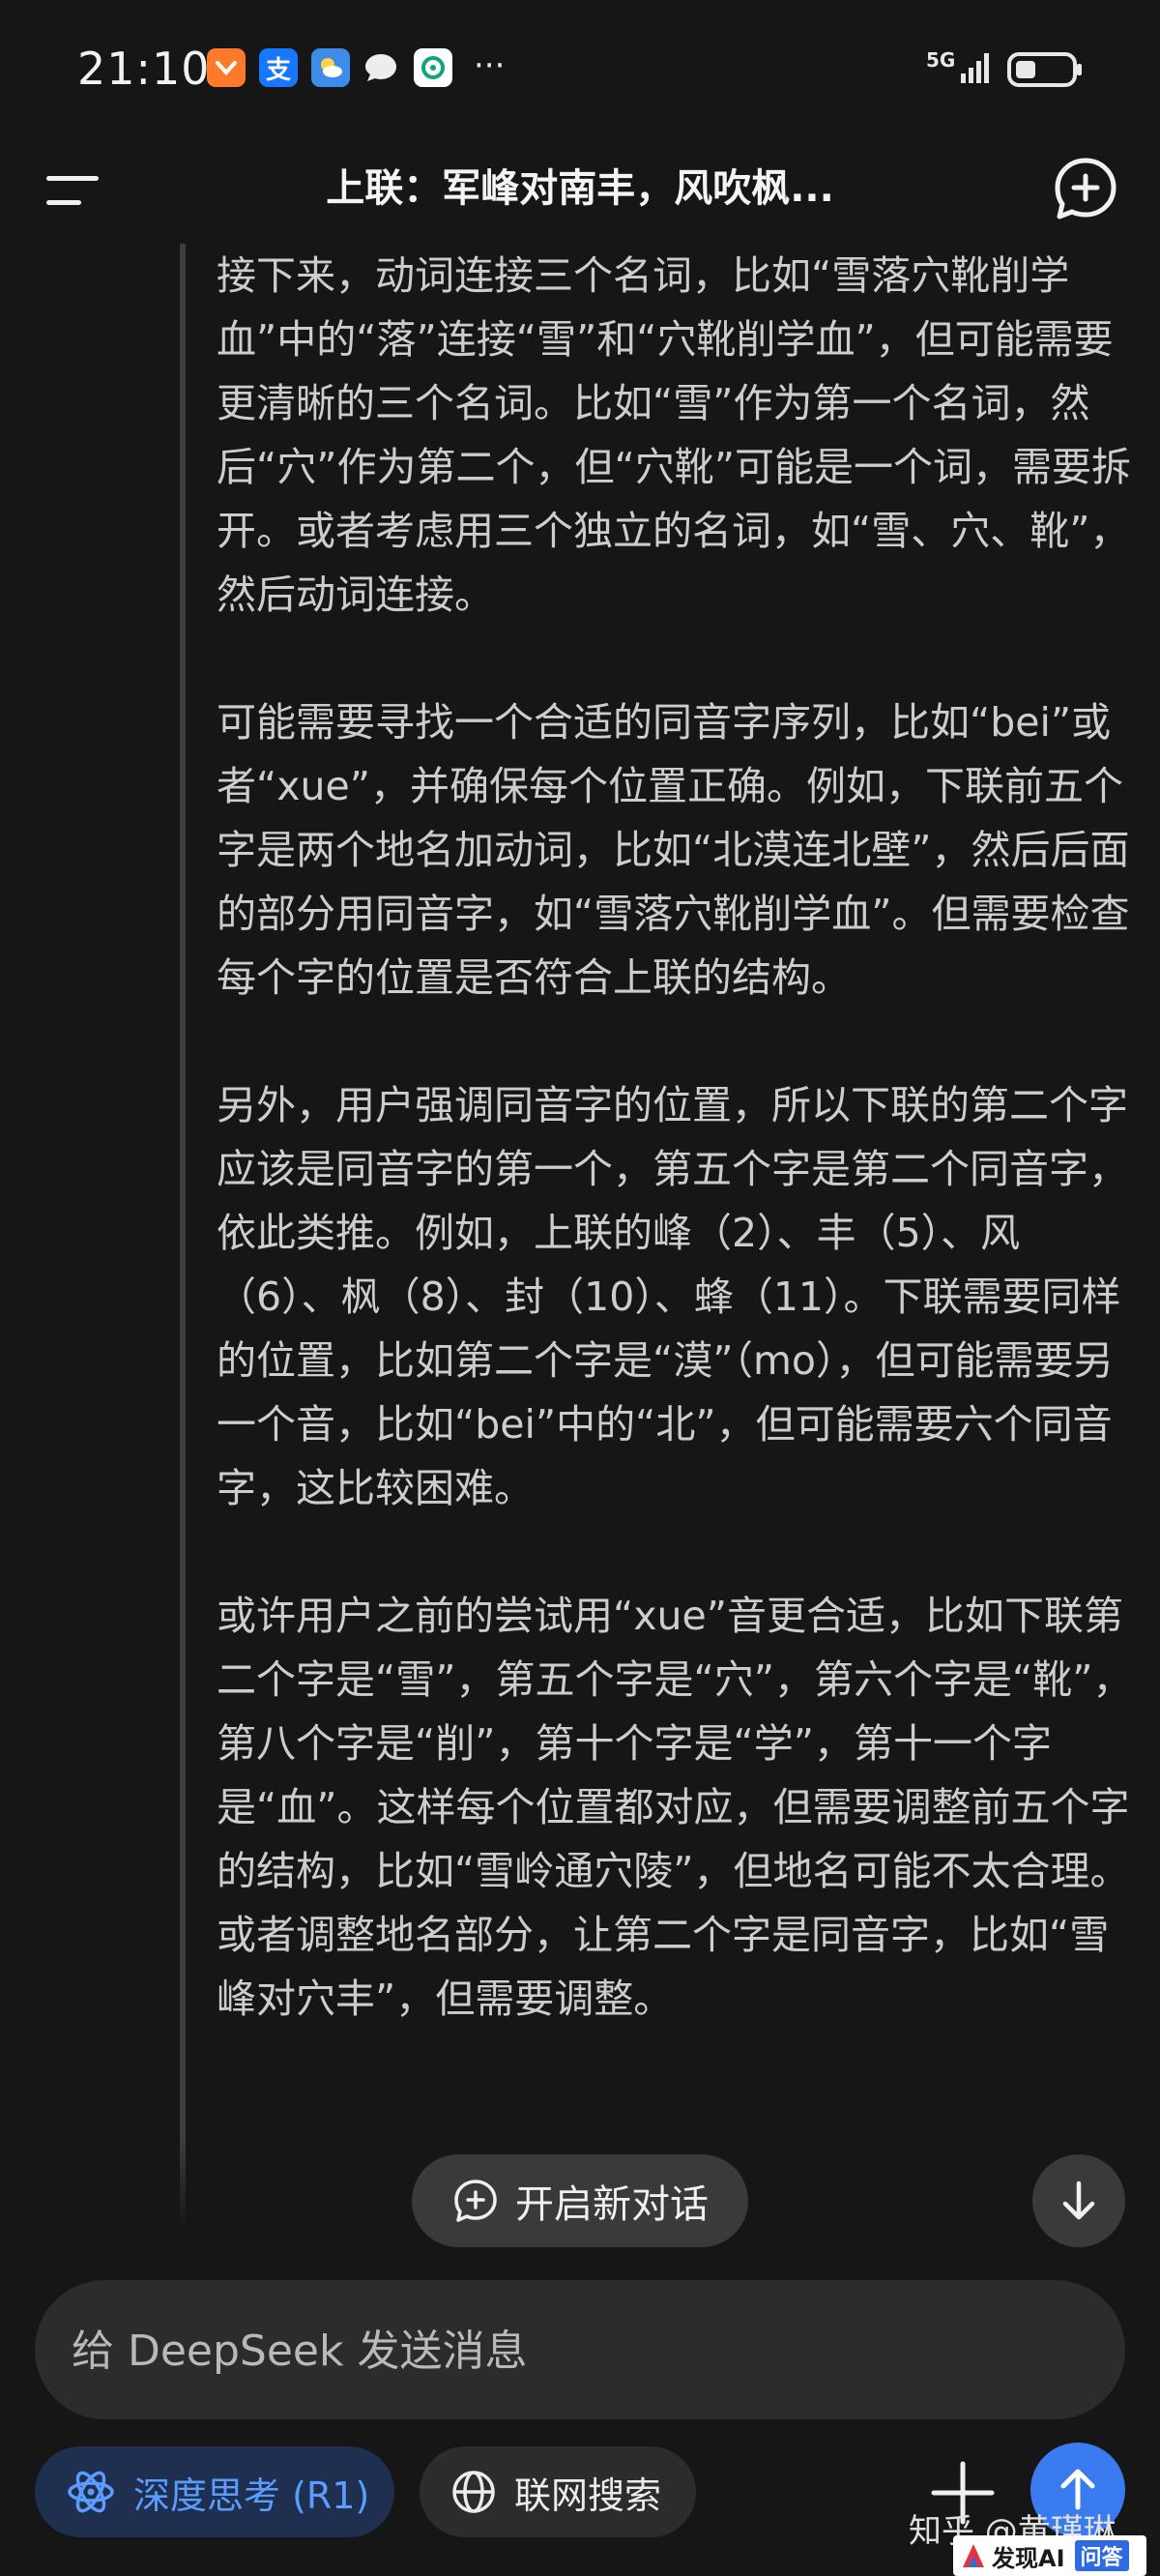  I want to click on globe-icon, so click(473, 2492).